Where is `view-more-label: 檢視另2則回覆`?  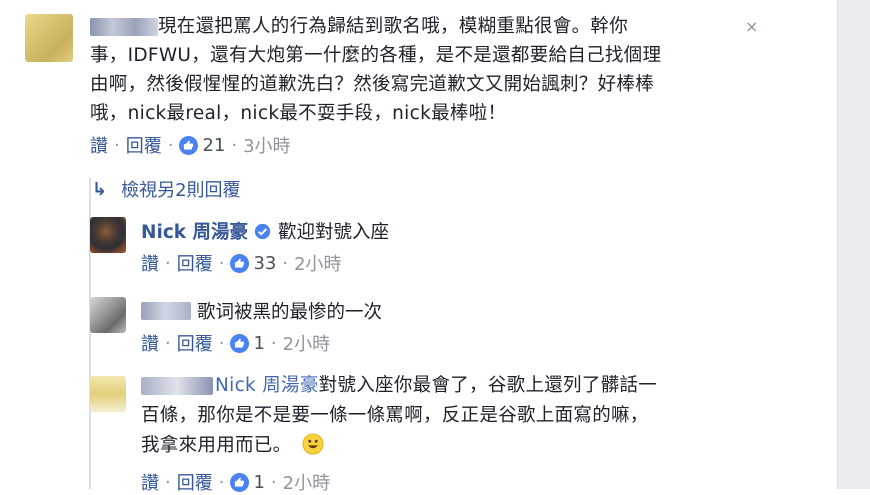 view-more-label: 檢視另2則回覆 is located at coordinates (181, 190).